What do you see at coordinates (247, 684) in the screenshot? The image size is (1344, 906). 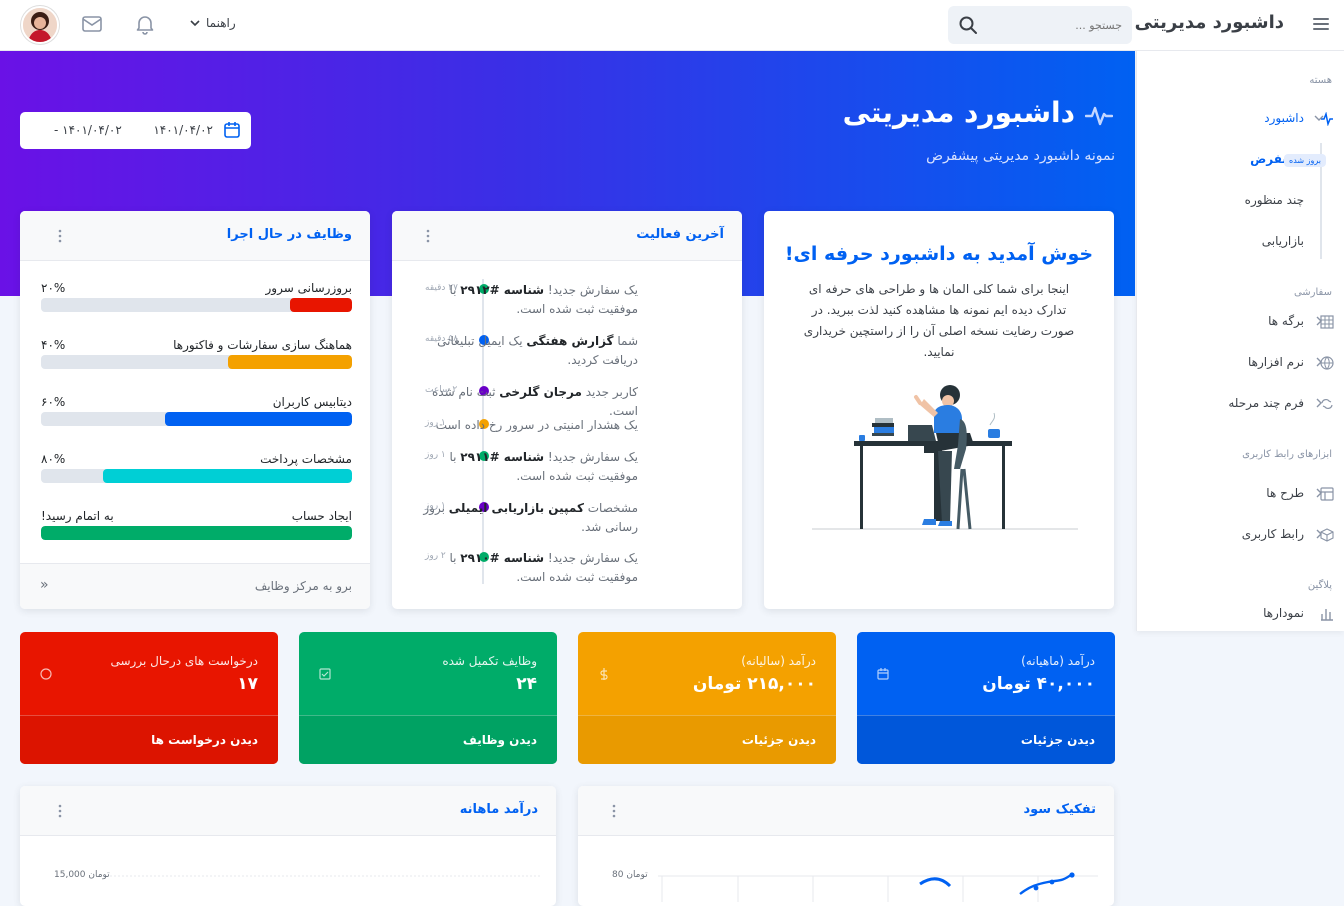 I see `stat-value: ۱۷` at bounding box center [247, 684].